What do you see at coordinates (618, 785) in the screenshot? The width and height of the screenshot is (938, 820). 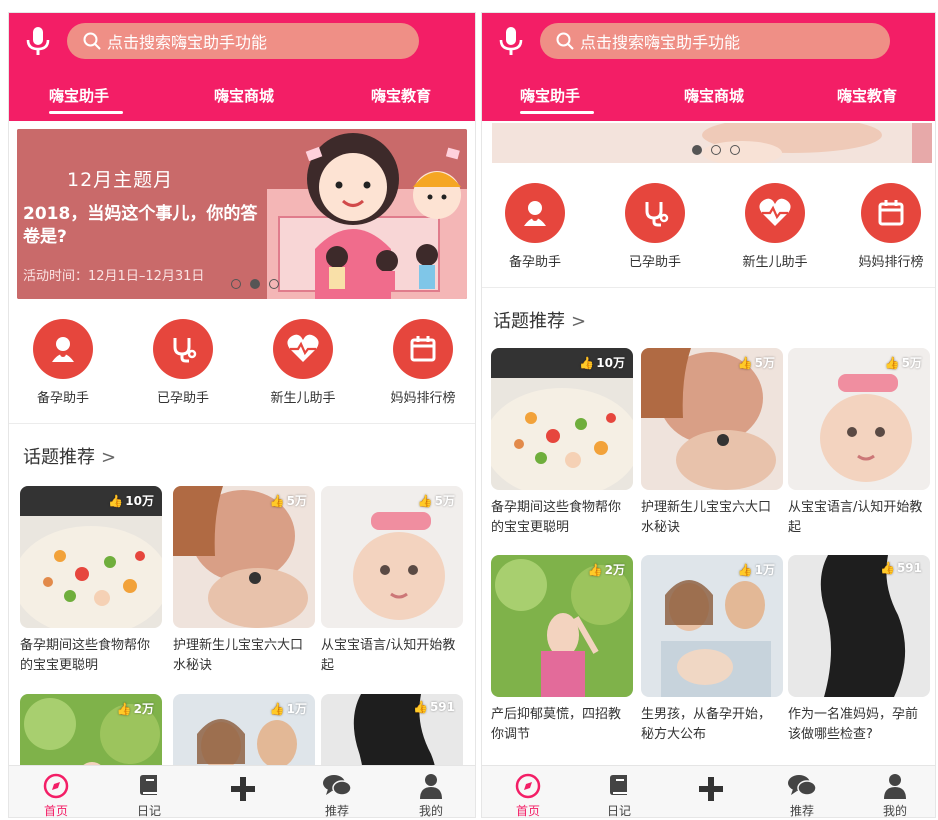 I see `book-icon` at bounding box center [618, 785].